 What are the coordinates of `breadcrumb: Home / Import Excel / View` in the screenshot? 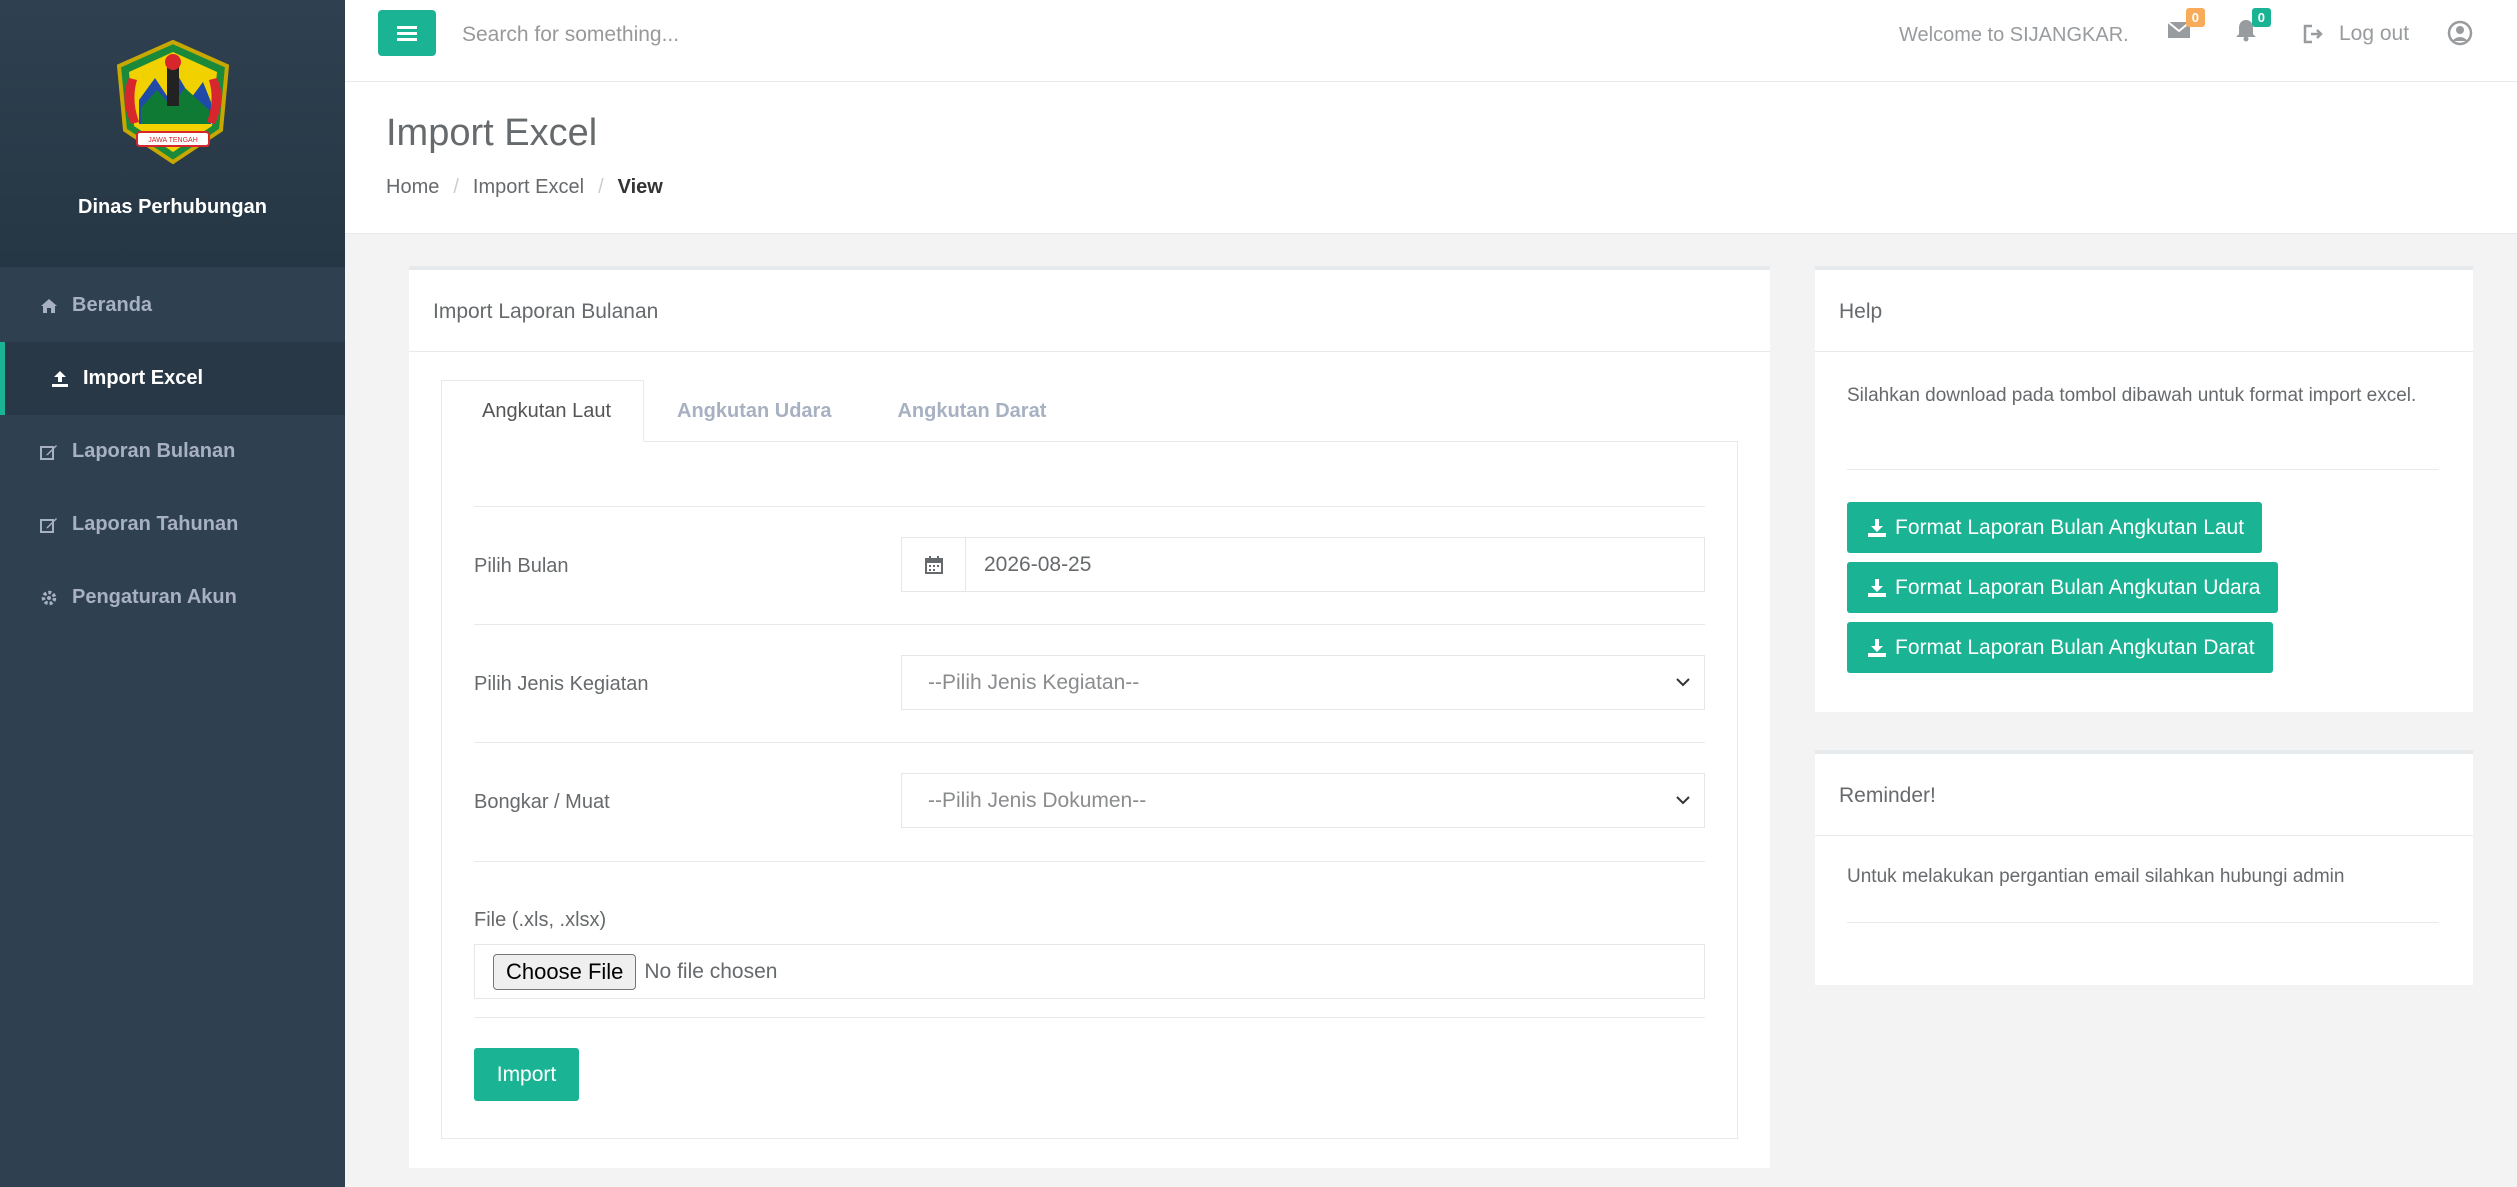 It's located at (524, 187).